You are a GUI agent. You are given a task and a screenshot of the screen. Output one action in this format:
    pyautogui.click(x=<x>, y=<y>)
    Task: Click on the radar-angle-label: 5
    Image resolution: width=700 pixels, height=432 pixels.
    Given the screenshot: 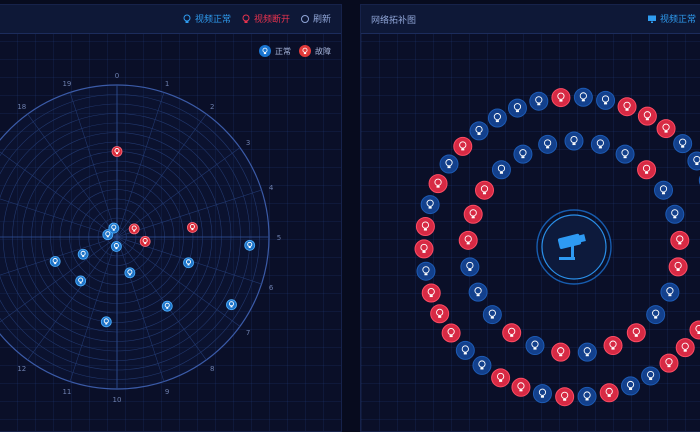 What is the action you would take?
    pyautogui.click(x=279, y=238)
    